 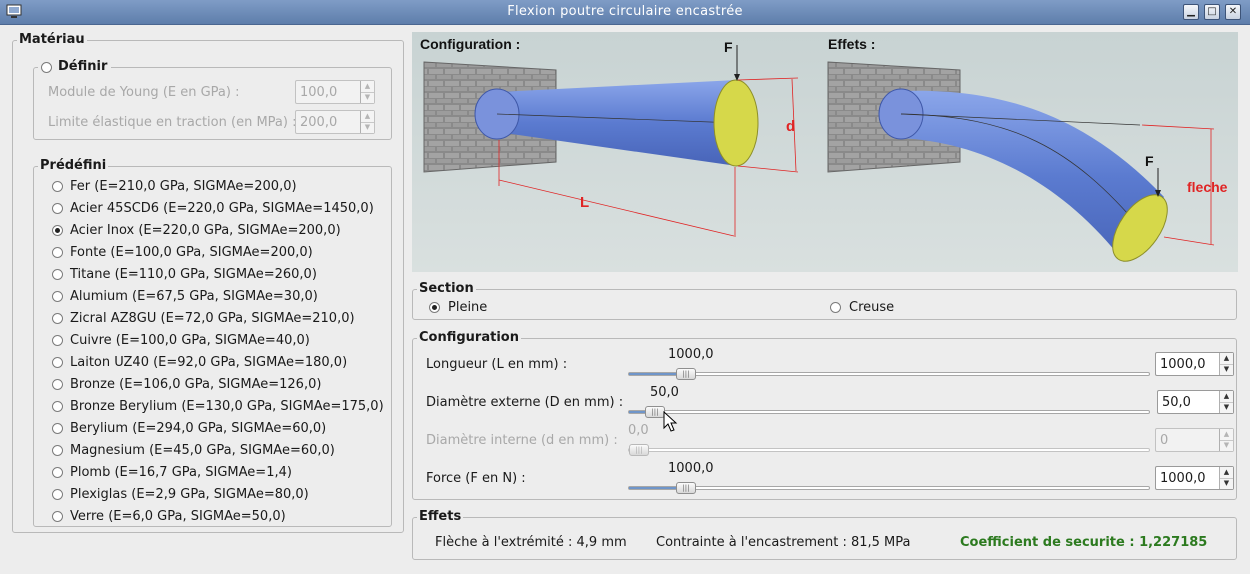 I want to click on definir-label: Définir, so click(x=82, y=66).